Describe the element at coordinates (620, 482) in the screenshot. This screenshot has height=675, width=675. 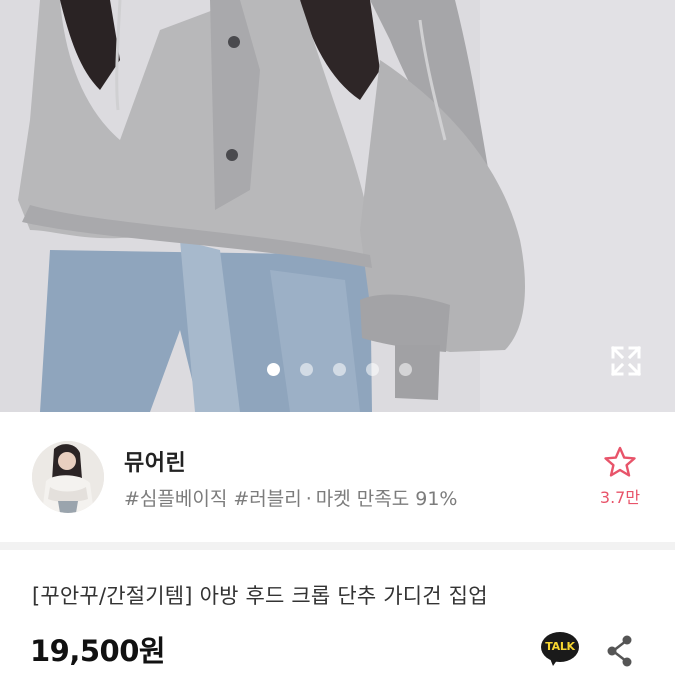
I see `favorite-button: 3.7만` at that location.